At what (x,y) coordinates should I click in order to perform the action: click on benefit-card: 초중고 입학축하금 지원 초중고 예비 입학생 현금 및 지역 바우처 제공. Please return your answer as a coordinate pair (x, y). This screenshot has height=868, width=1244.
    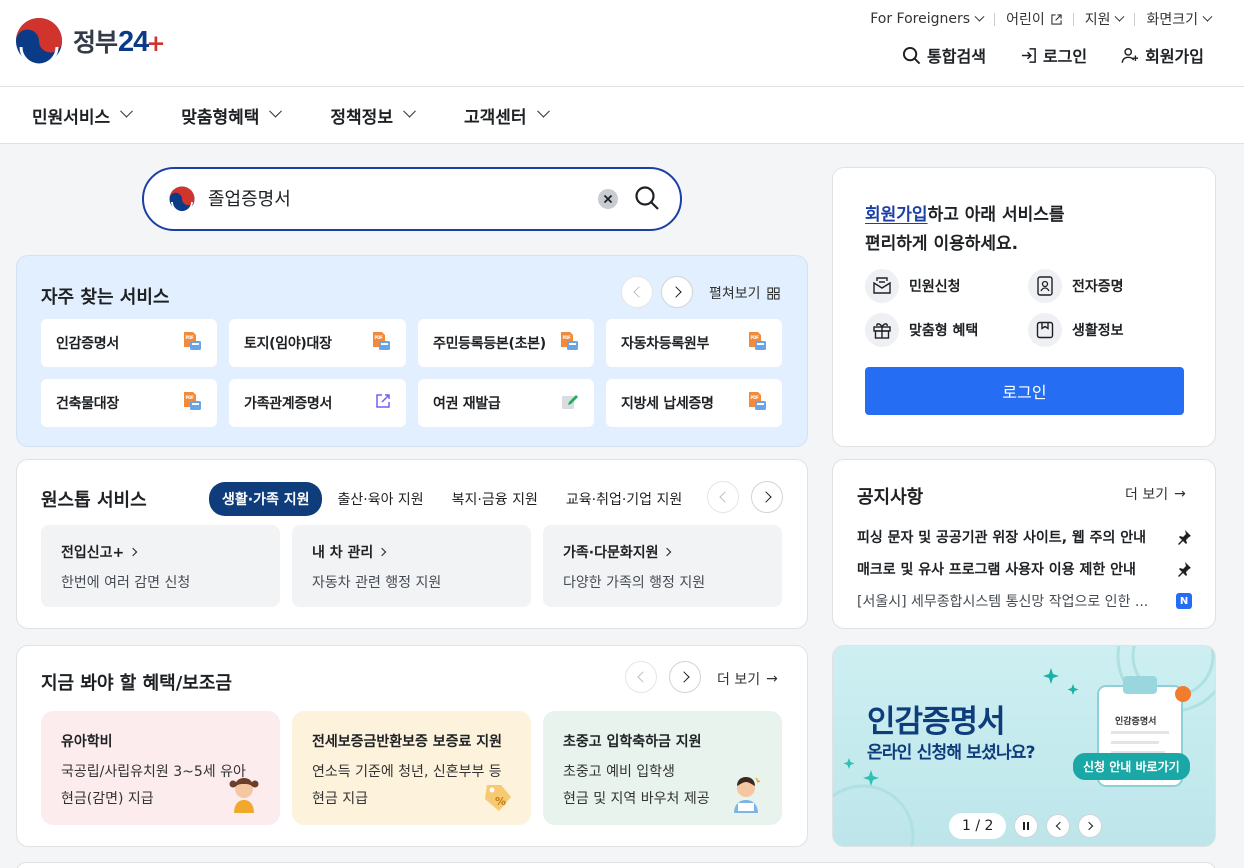
    Looking at the image, I should click on (662, 768).